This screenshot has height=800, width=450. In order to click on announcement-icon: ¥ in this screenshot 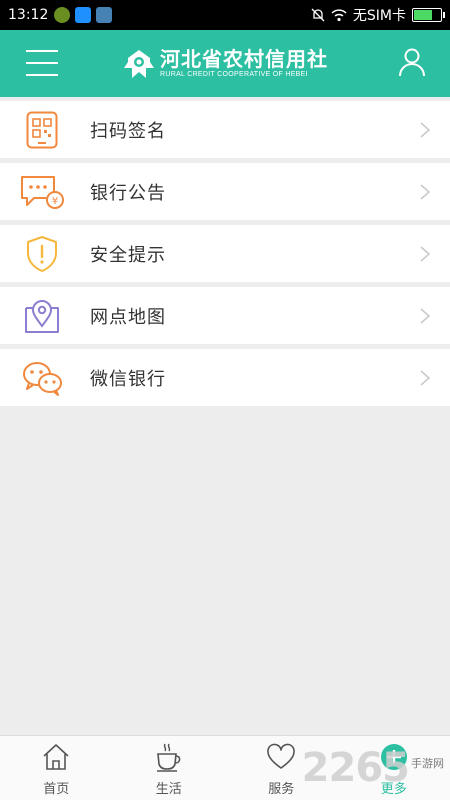, I will do `click(42, 192)`.